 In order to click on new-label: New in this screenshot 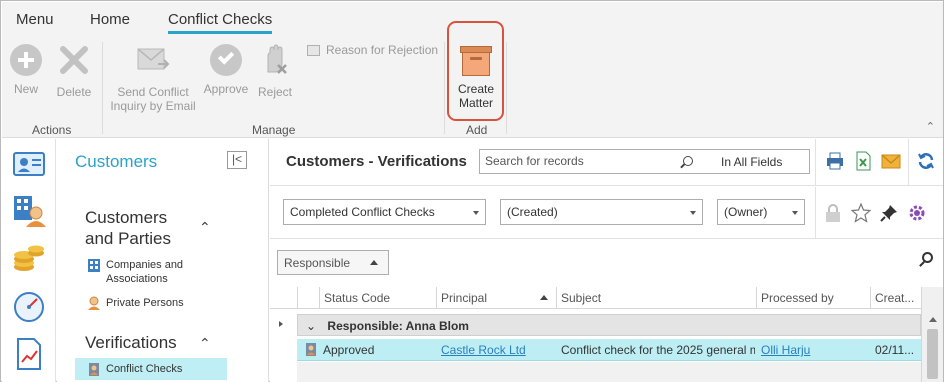, I will do `click(25, 89)`.